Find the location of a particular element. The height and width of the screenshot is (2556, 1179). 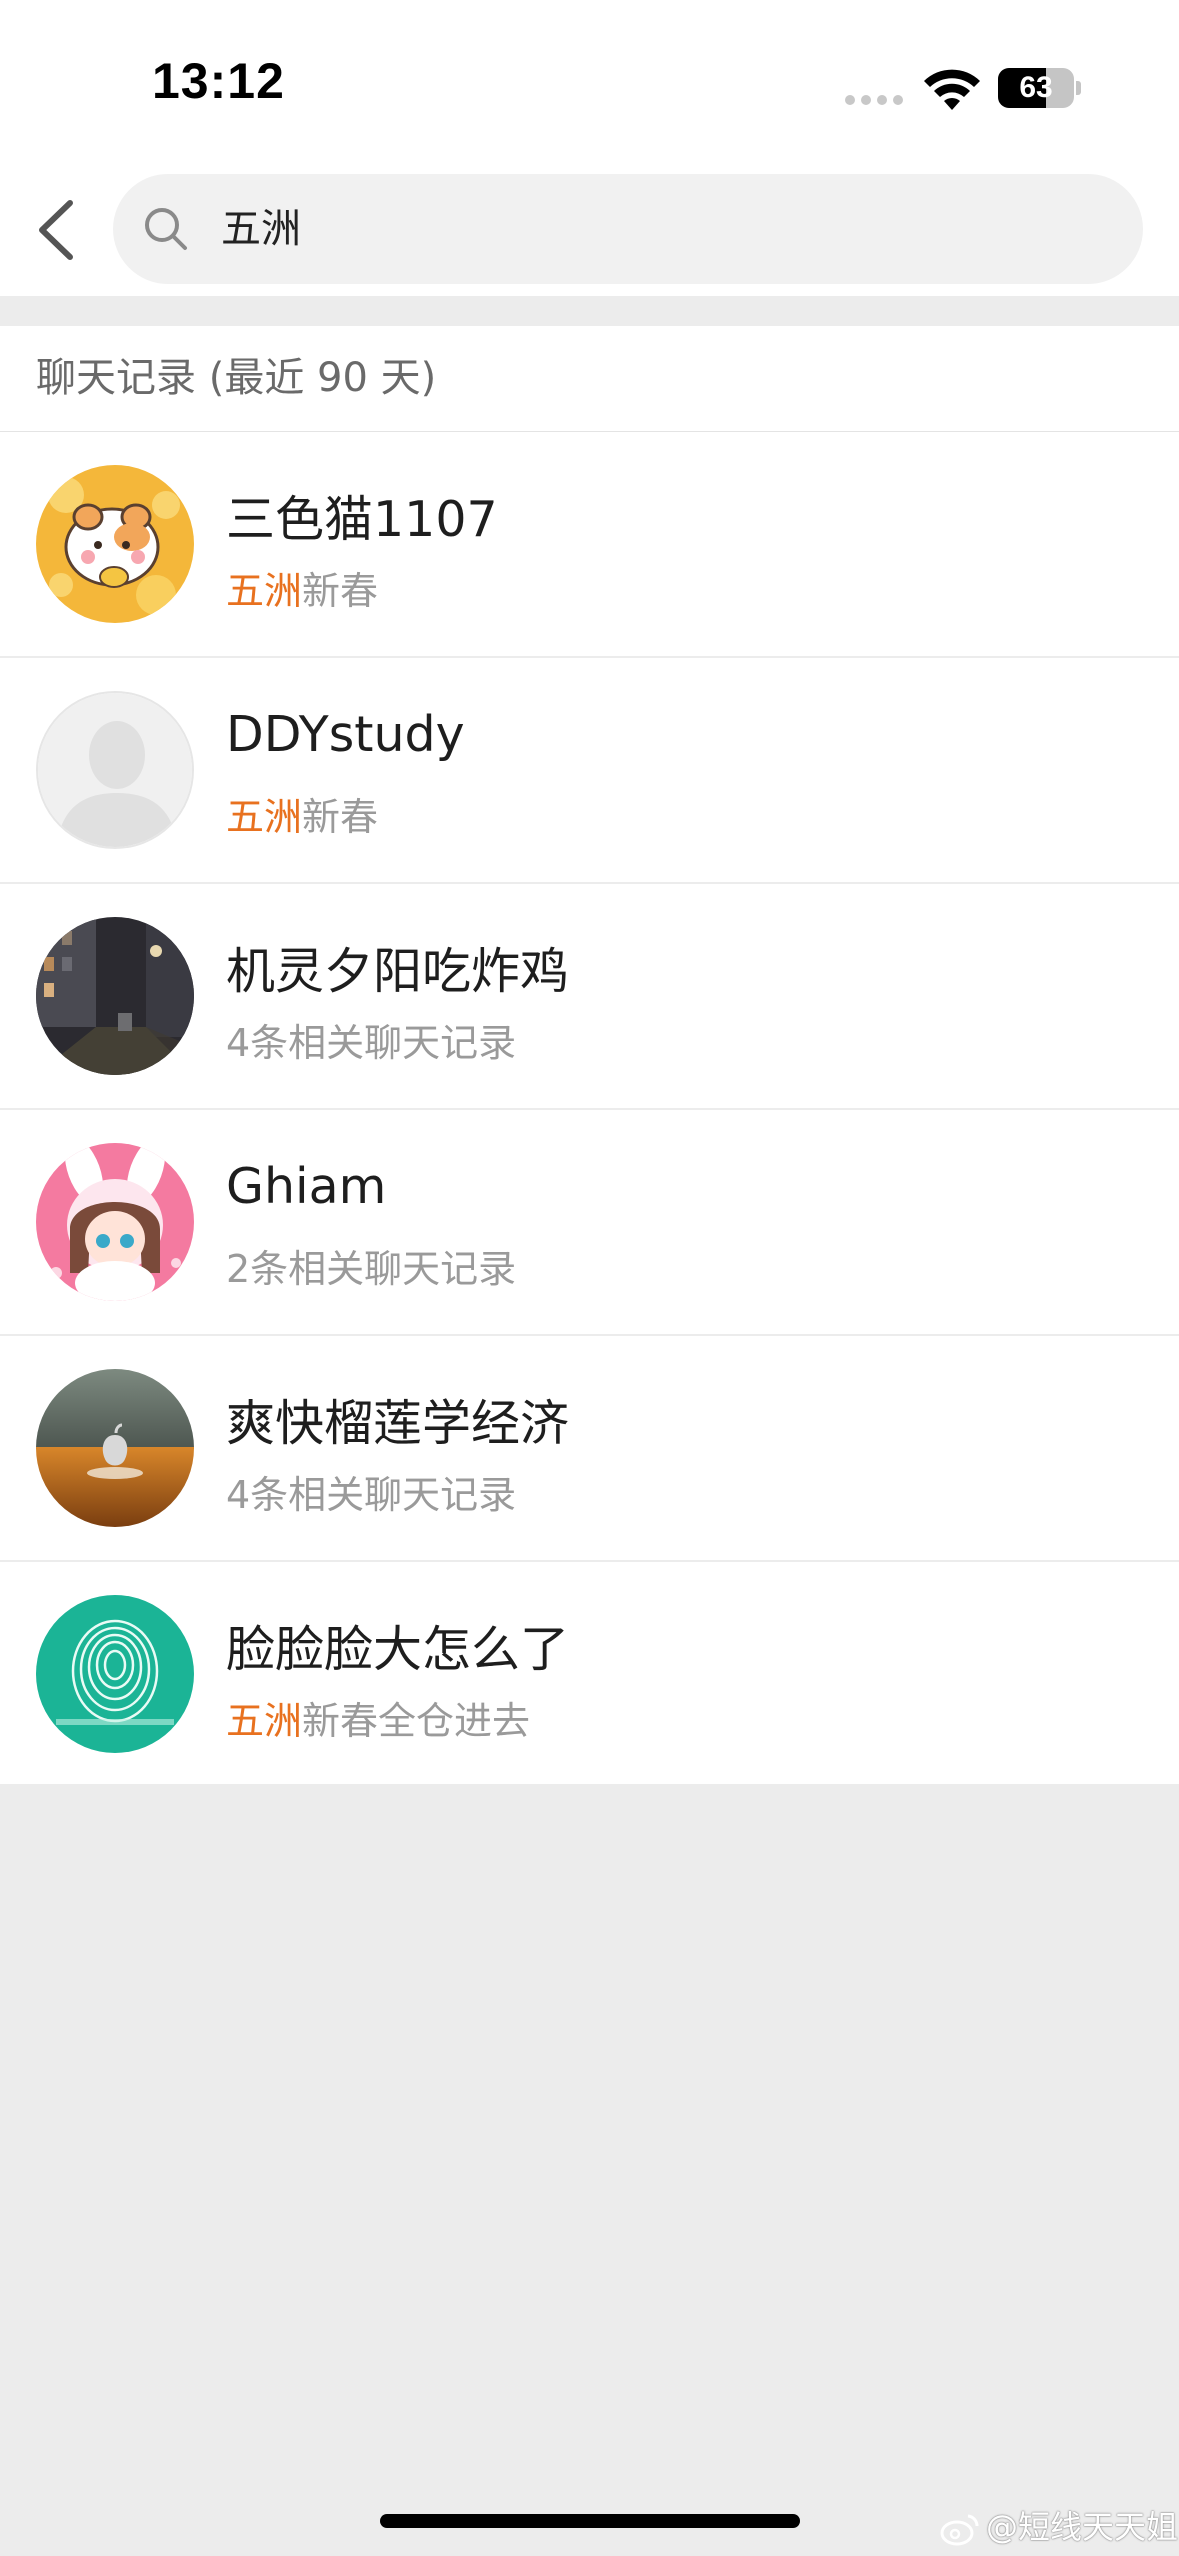

watermark-text: @短线天天姐 is located at coordinates (1082, 2527).